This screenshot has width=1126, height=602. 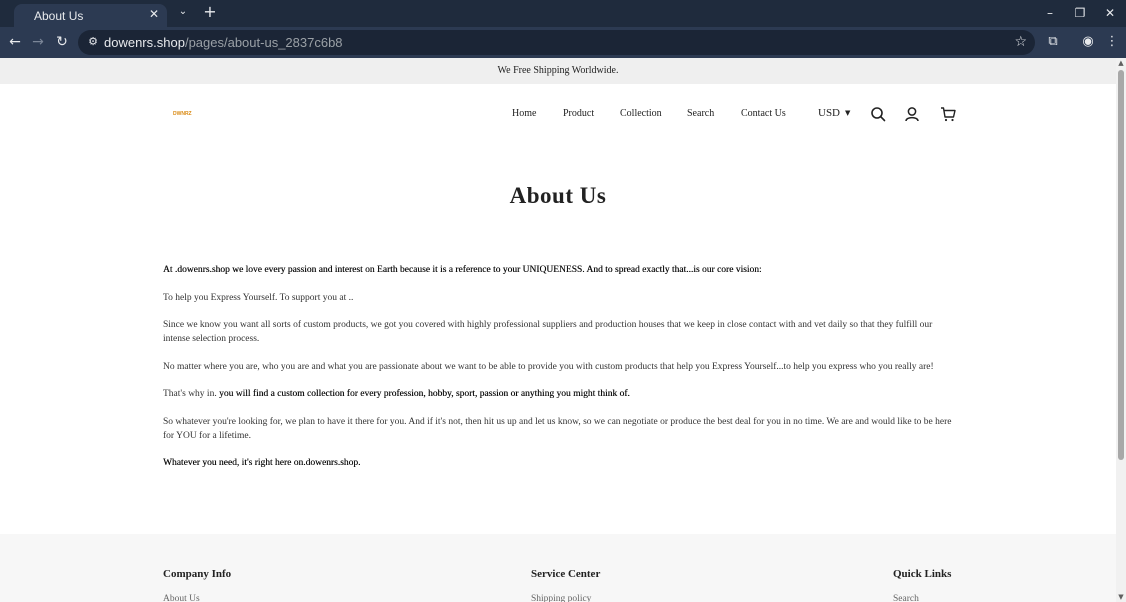 I want to click on nav-home: Home, so click(x=524, y=113).